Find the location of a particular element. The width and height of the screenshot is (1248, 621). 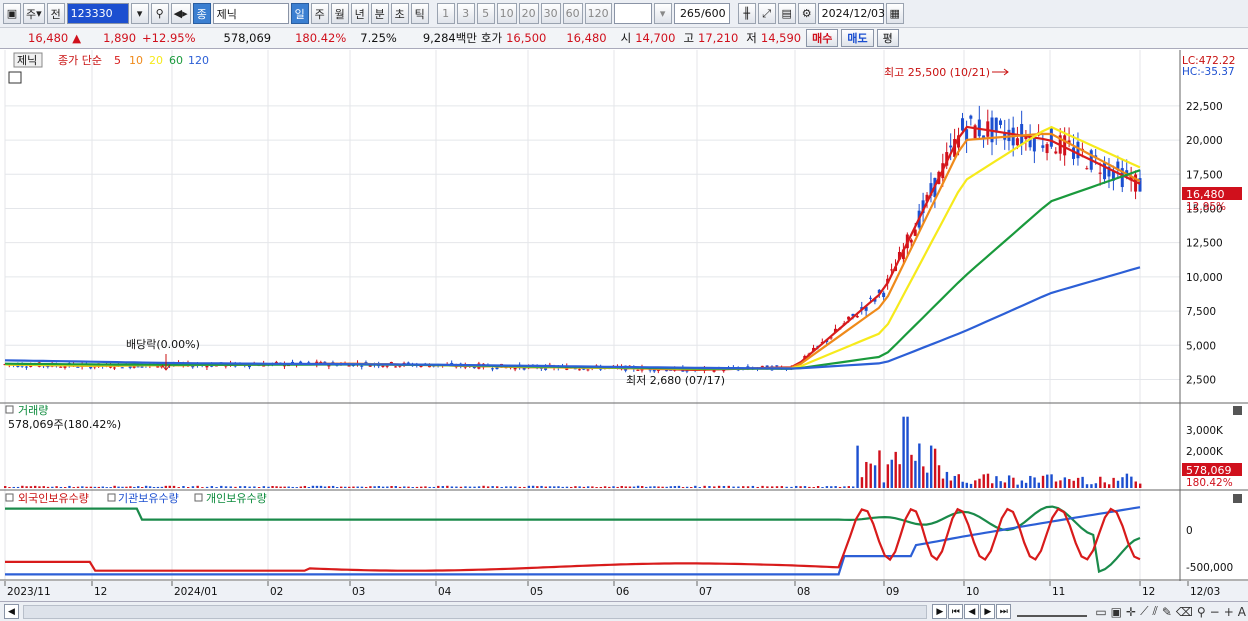

volume-close-icon is located at coordinates (1237, 410).